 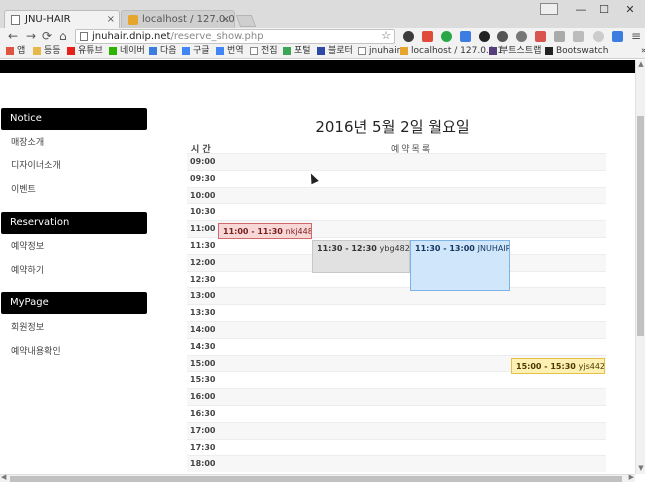 I want to click on maximize-button: ☐, so click(x=604, y=10).